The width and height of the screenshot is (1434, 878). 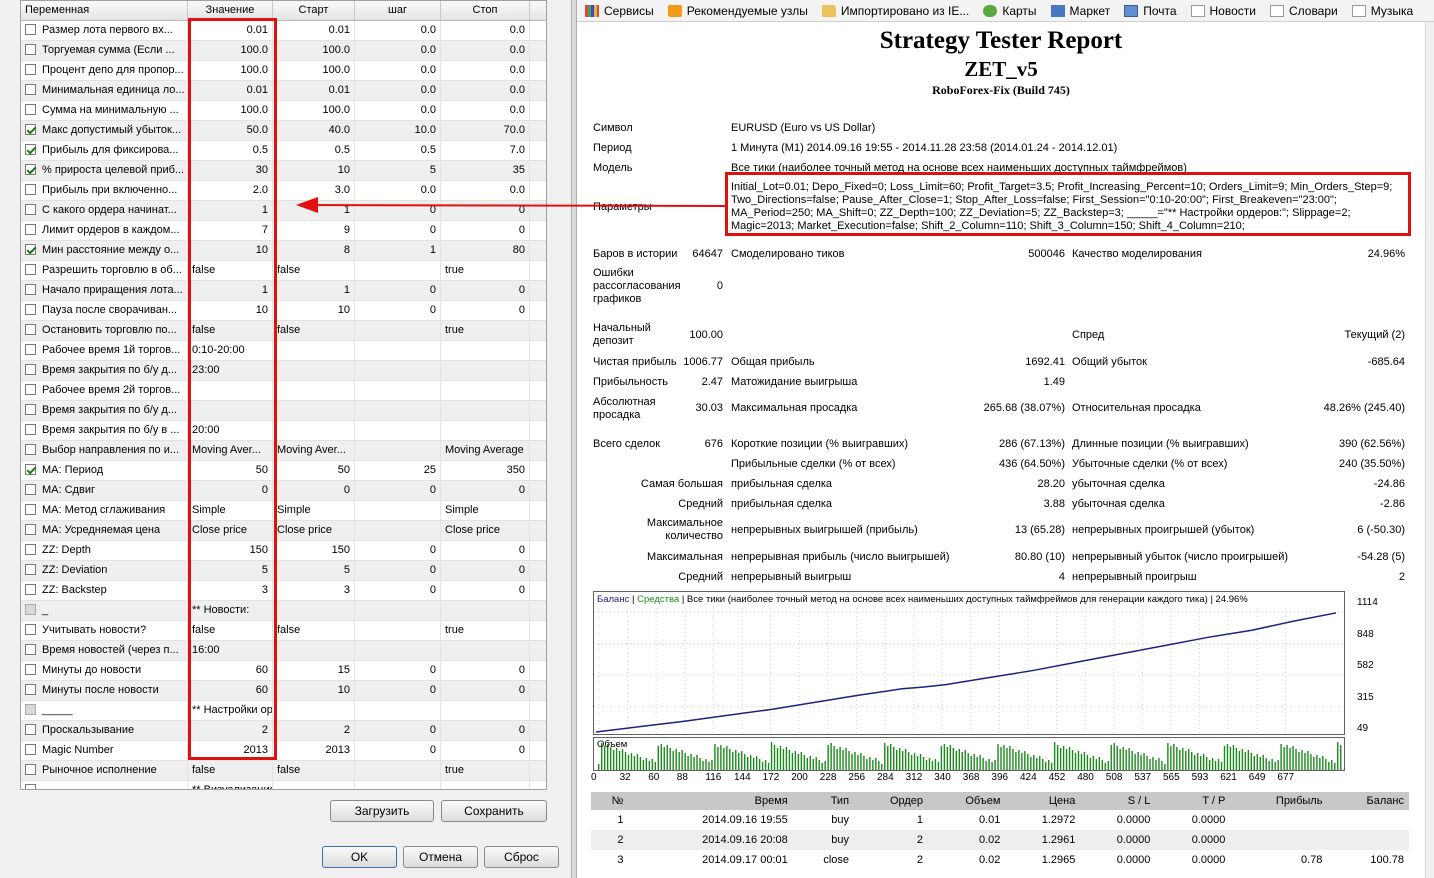 I want to click on parameter-row: Учитывать новости? false false true, so click(x=283, y=631).